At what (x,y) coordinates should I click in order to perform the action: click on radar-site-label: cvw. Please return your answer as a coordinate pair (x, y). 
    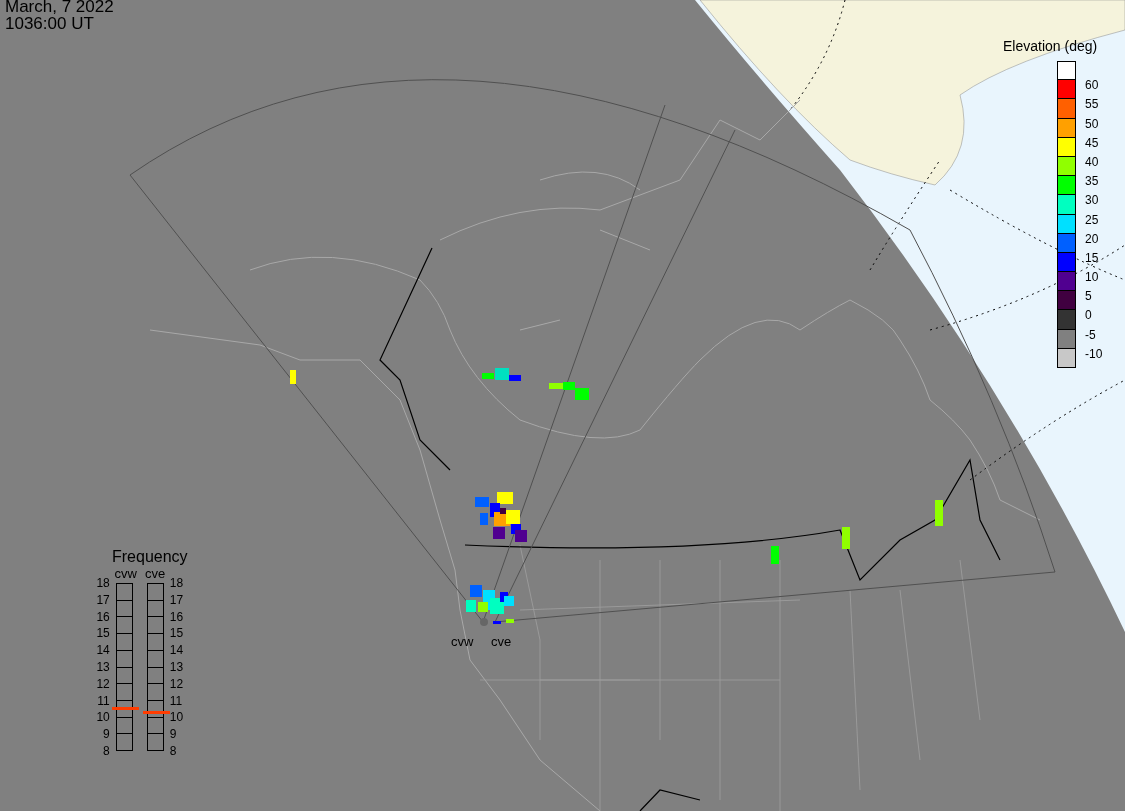
    Looking at the image, I should click on (462, 641).